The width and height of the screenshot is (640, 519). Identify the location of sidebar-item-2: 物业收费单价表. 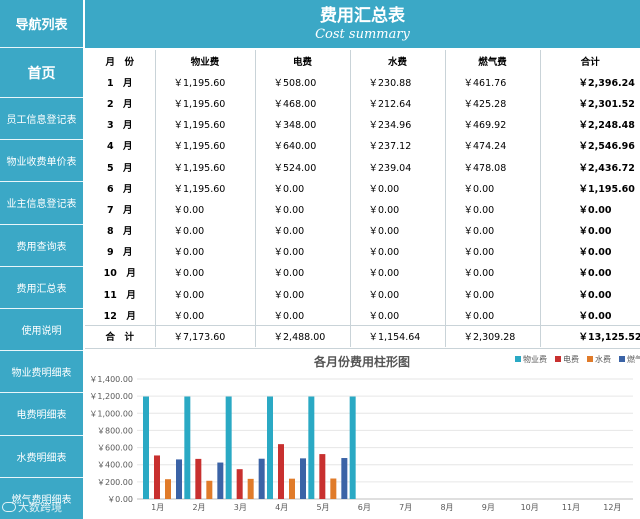
(41, 161).